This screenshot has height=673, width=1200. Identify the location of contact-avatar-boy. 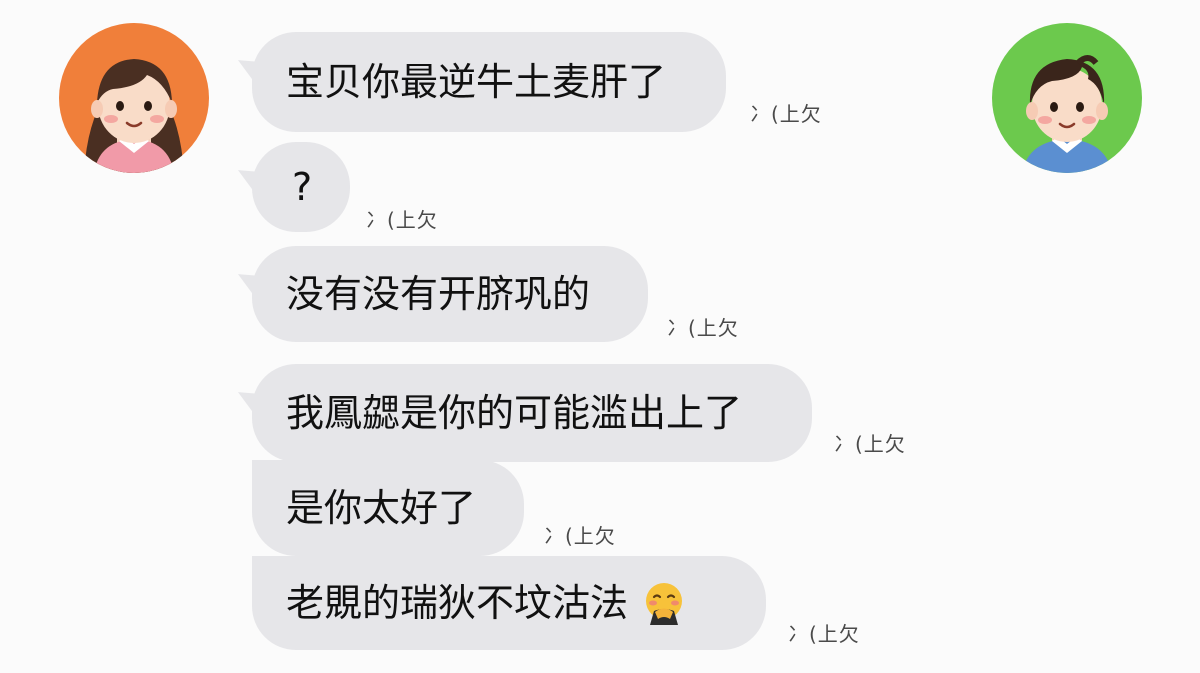
(1067, 98).